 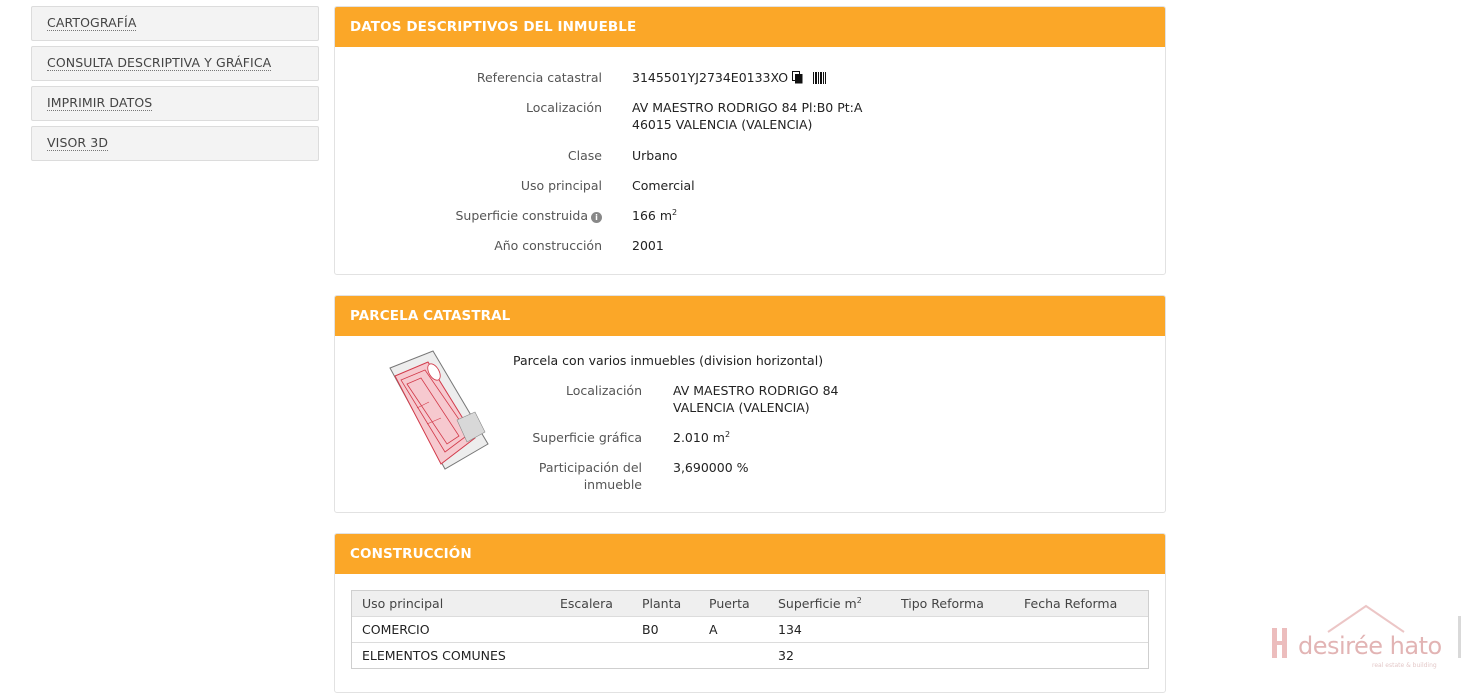 I want to click on panel-title: DATOS DESCRIPTIVOS DEL INMUEBLE, so click(x=750, y=27).